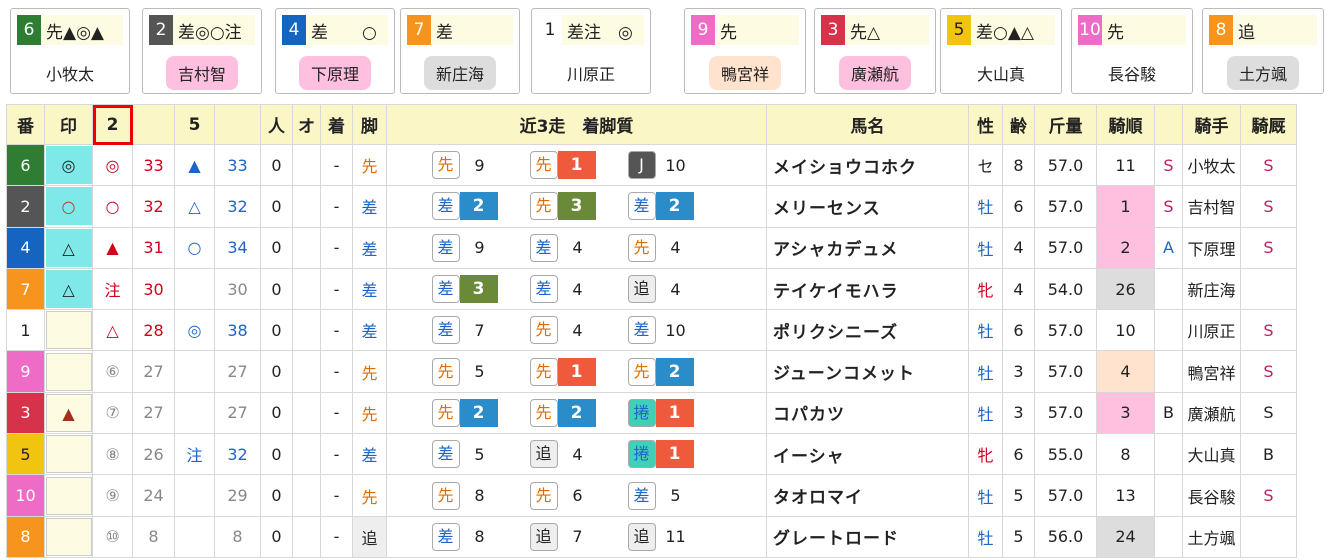 This screenshot has width=1331, height=560. What do you see at coordinates (578, 206) in the screenshot?
I see `recent-race: 先3` at bounding box center [578, 206].